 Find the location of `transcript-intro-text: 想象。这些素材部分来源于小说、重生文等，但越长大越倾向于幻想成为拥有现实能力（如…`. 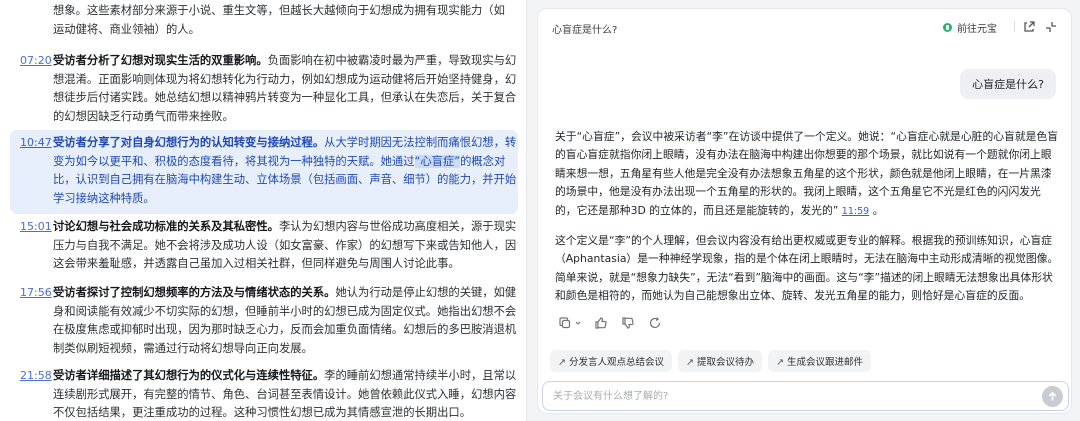

transcript-intro-text: 想象。这些素材部分来源于小说、重生文等，但越长大越倾向于幻想成为拥有现实能力（如… is located at coordinates (279, 20).